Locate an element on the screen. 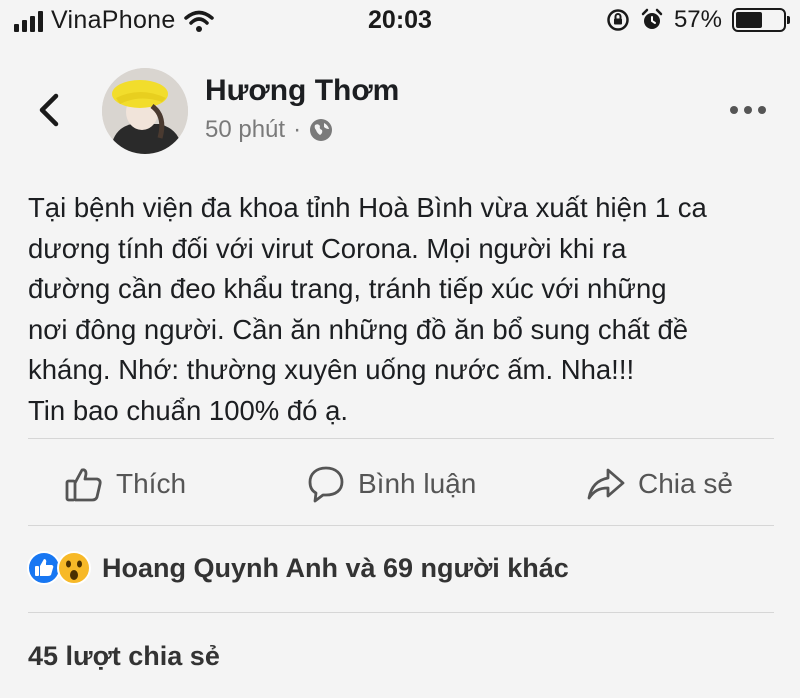 This screenshot has width=800, height=698. post-text-line: Tin bao chuẩn 100% đó ạ. is located at coordinates (188, 410).